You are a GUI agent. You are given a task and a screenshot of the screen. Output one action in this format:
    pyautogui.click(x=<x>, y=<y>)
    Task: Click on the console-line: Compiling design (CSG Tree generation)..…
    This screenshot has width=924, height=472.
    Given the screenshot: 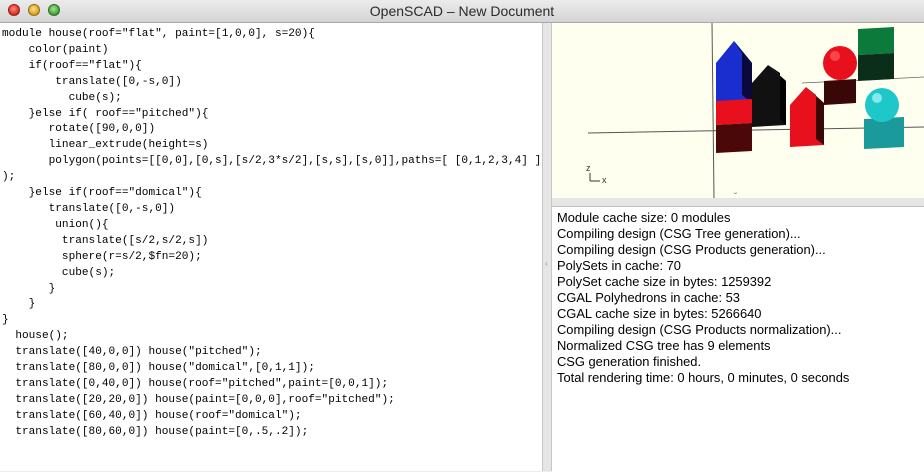 What is the action you would take?
    pyautogui.click(x=679, y=233)
    